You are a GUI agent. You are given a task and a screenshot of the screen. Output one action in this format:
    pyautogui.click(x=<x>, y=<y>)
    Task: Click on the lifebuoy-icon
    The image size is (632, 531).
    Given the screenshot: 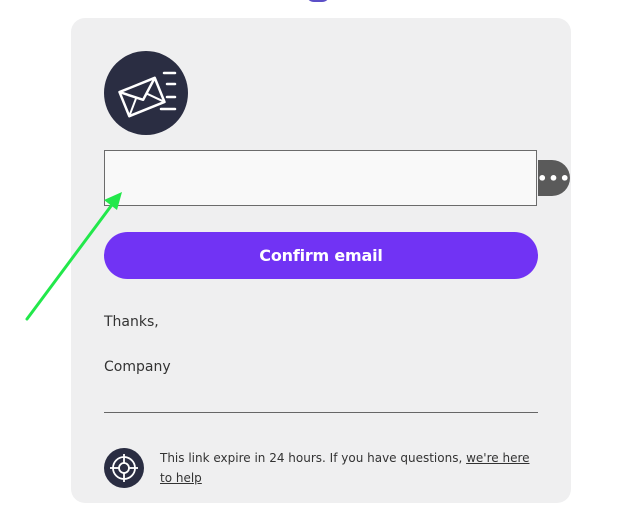 What is the action you would take?
    pyautogui.click(x=124, y=468)
    